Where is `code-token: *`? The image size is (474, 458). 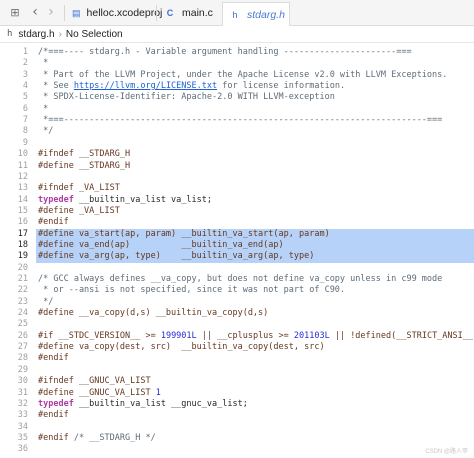 code-token: * is located at coordinates (43, 108).